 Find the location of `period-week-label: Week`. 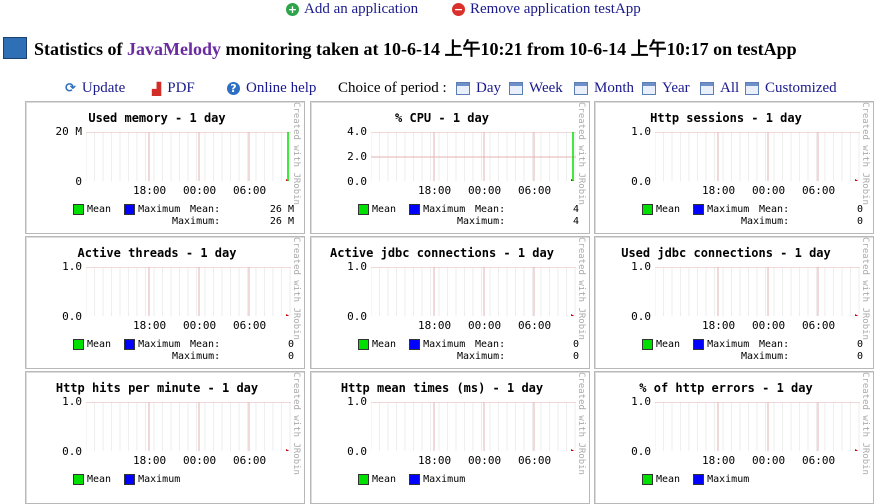

period-week-label: Week is located at coordinates (546, 88).